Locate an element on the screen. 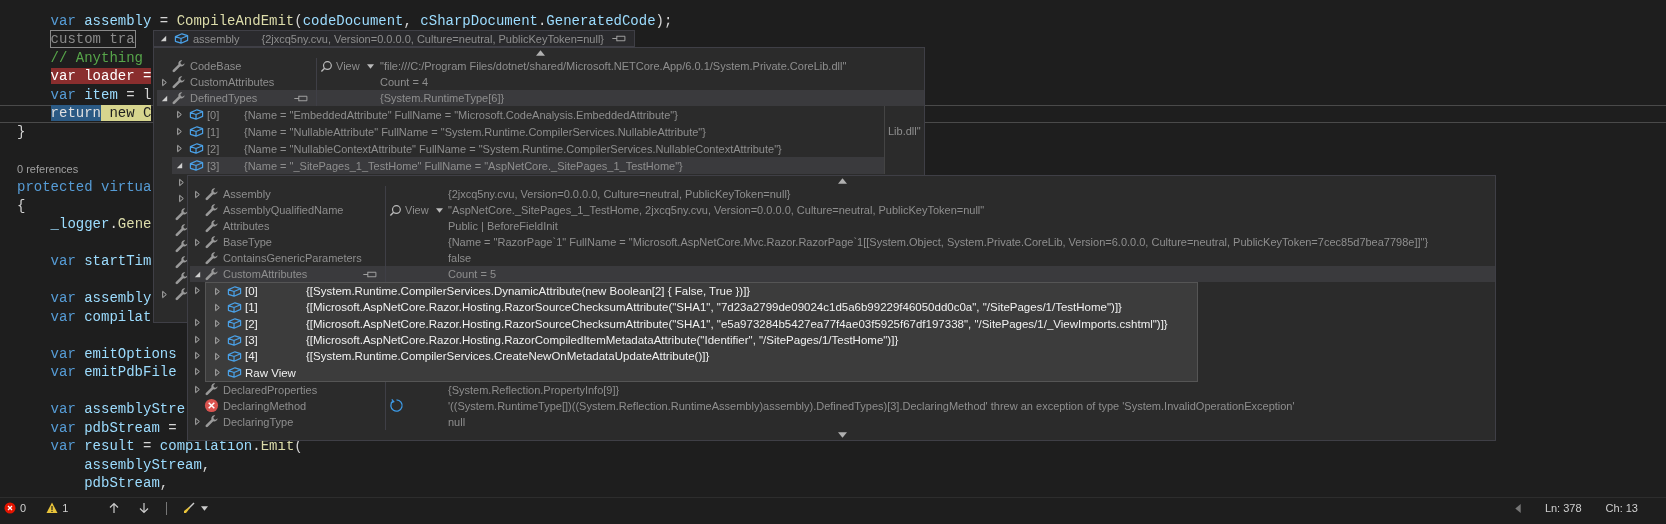 This screenshot has width=1666, height=524. item-value: {[Microsoft.AspNetCore.Razor.Hosting.RazorSourceChecksumAttribute("SHA1", "7d23a2799de09024c1d5a6b99229f46050dd0c0a", "/SitePages/1/TestHome")]} is located at coordinates (714, 307).